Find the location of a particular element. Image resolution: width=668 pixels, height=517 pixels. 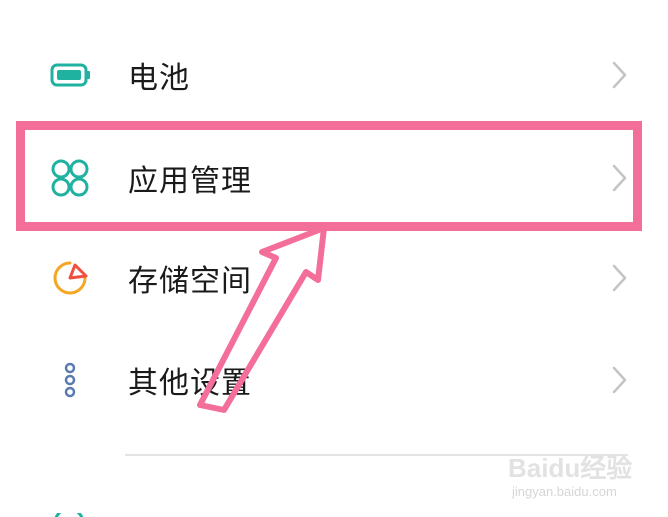

settings-item-label: 存储空间 is located at coordinates (190, 281).